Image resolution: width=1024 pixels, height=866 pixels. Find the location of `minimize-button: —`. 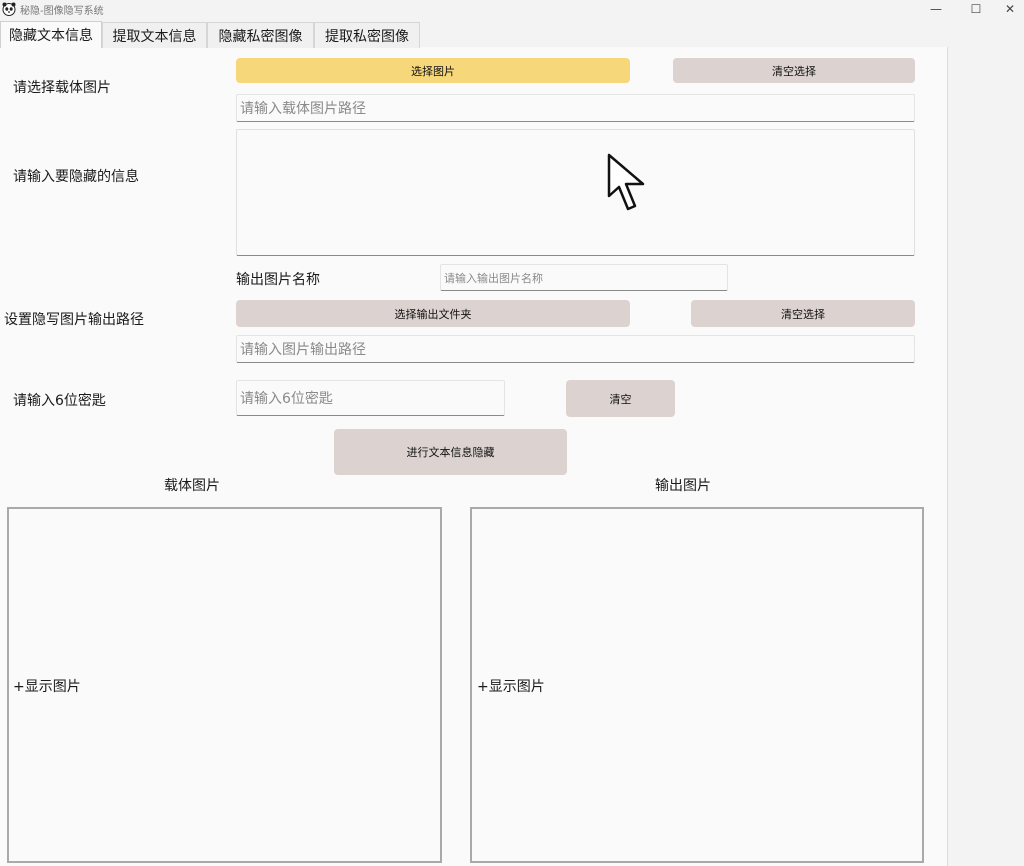

minimize-button: — is located at coordinates (936, 9).